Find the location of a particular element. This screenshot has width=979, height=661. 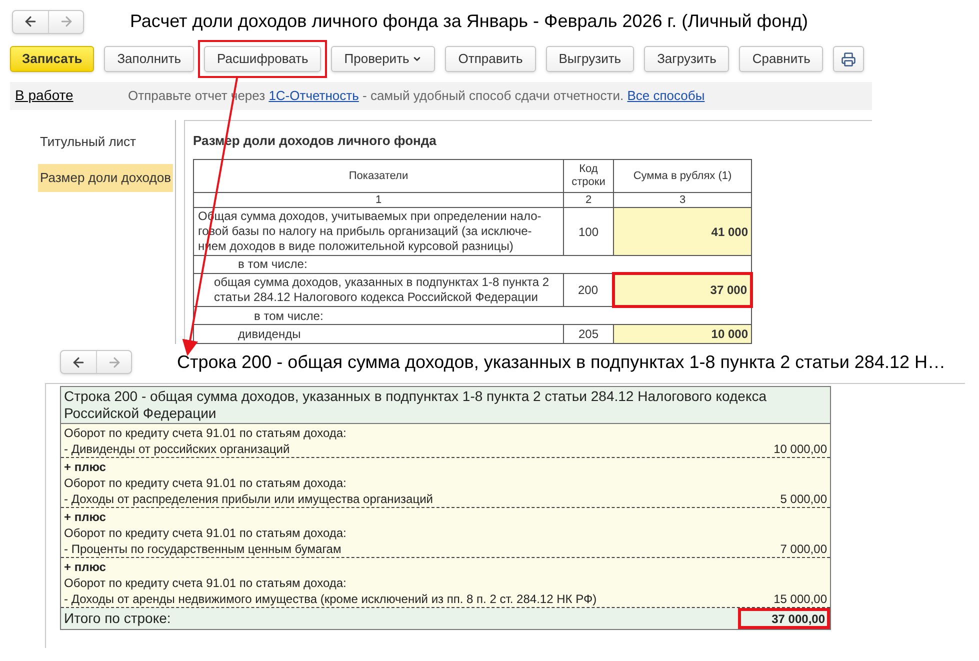

window-title: Расчет доли доходов личного фонда за Январь - Февраль 2026 г. (Личный фонд) is located at coordinates (469, 21).